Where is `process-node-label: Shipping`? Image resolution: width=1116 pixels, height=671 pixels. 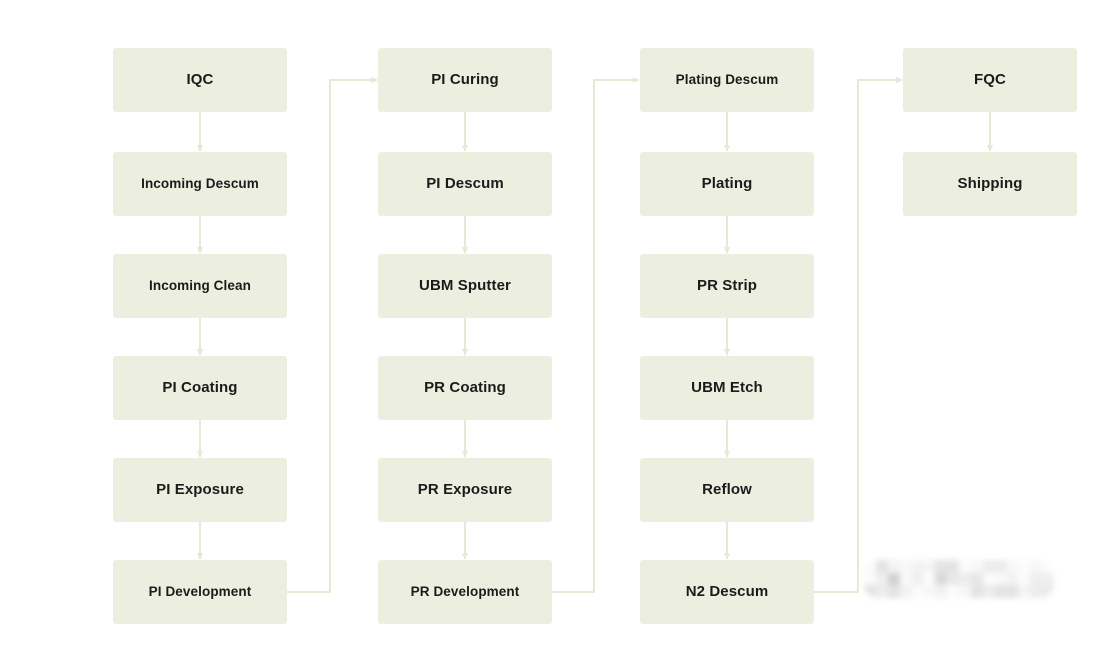 process-node-label: Shipping is located at coordinates (990, 183).